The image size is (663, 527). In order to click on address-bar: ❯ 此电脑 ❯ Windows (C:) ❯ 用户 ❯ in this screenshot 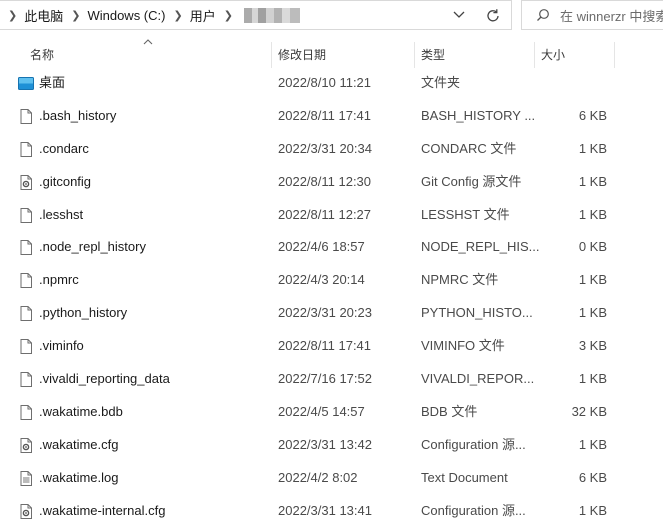, I will do `click(256, 15)`.